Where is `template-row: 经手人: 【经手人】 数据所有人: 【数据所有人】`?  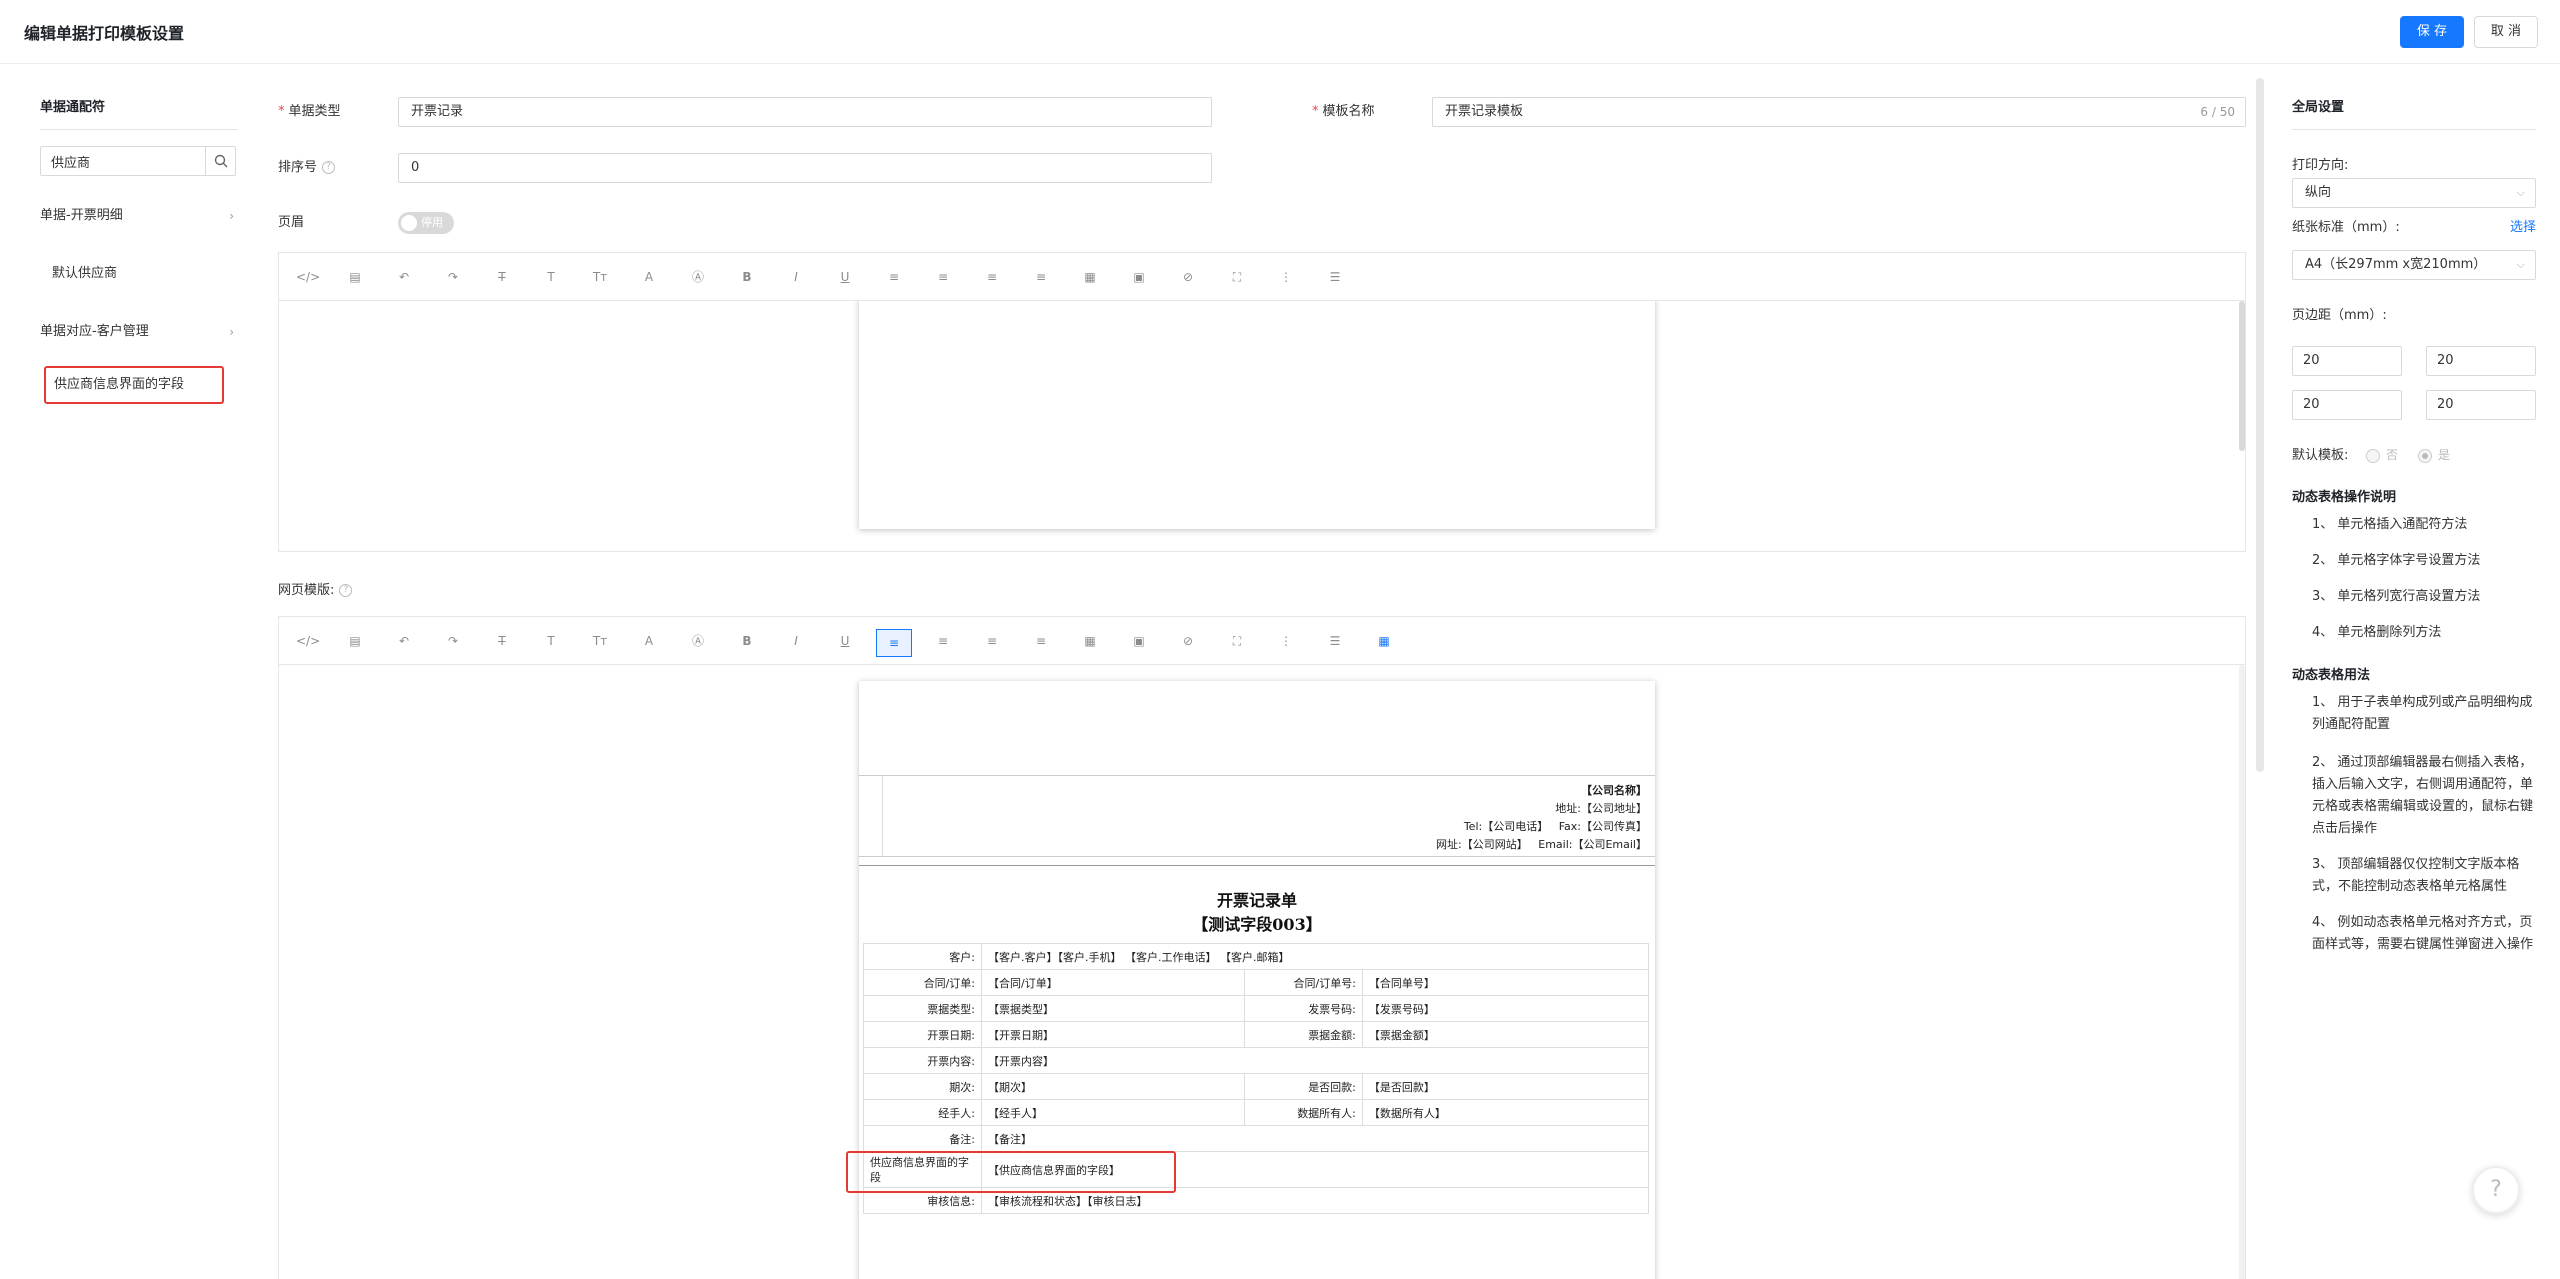
template-row: 经手人: 【经手人】 数据所有人: 【数据所有人】 is located at coordinates (1256, 1112).